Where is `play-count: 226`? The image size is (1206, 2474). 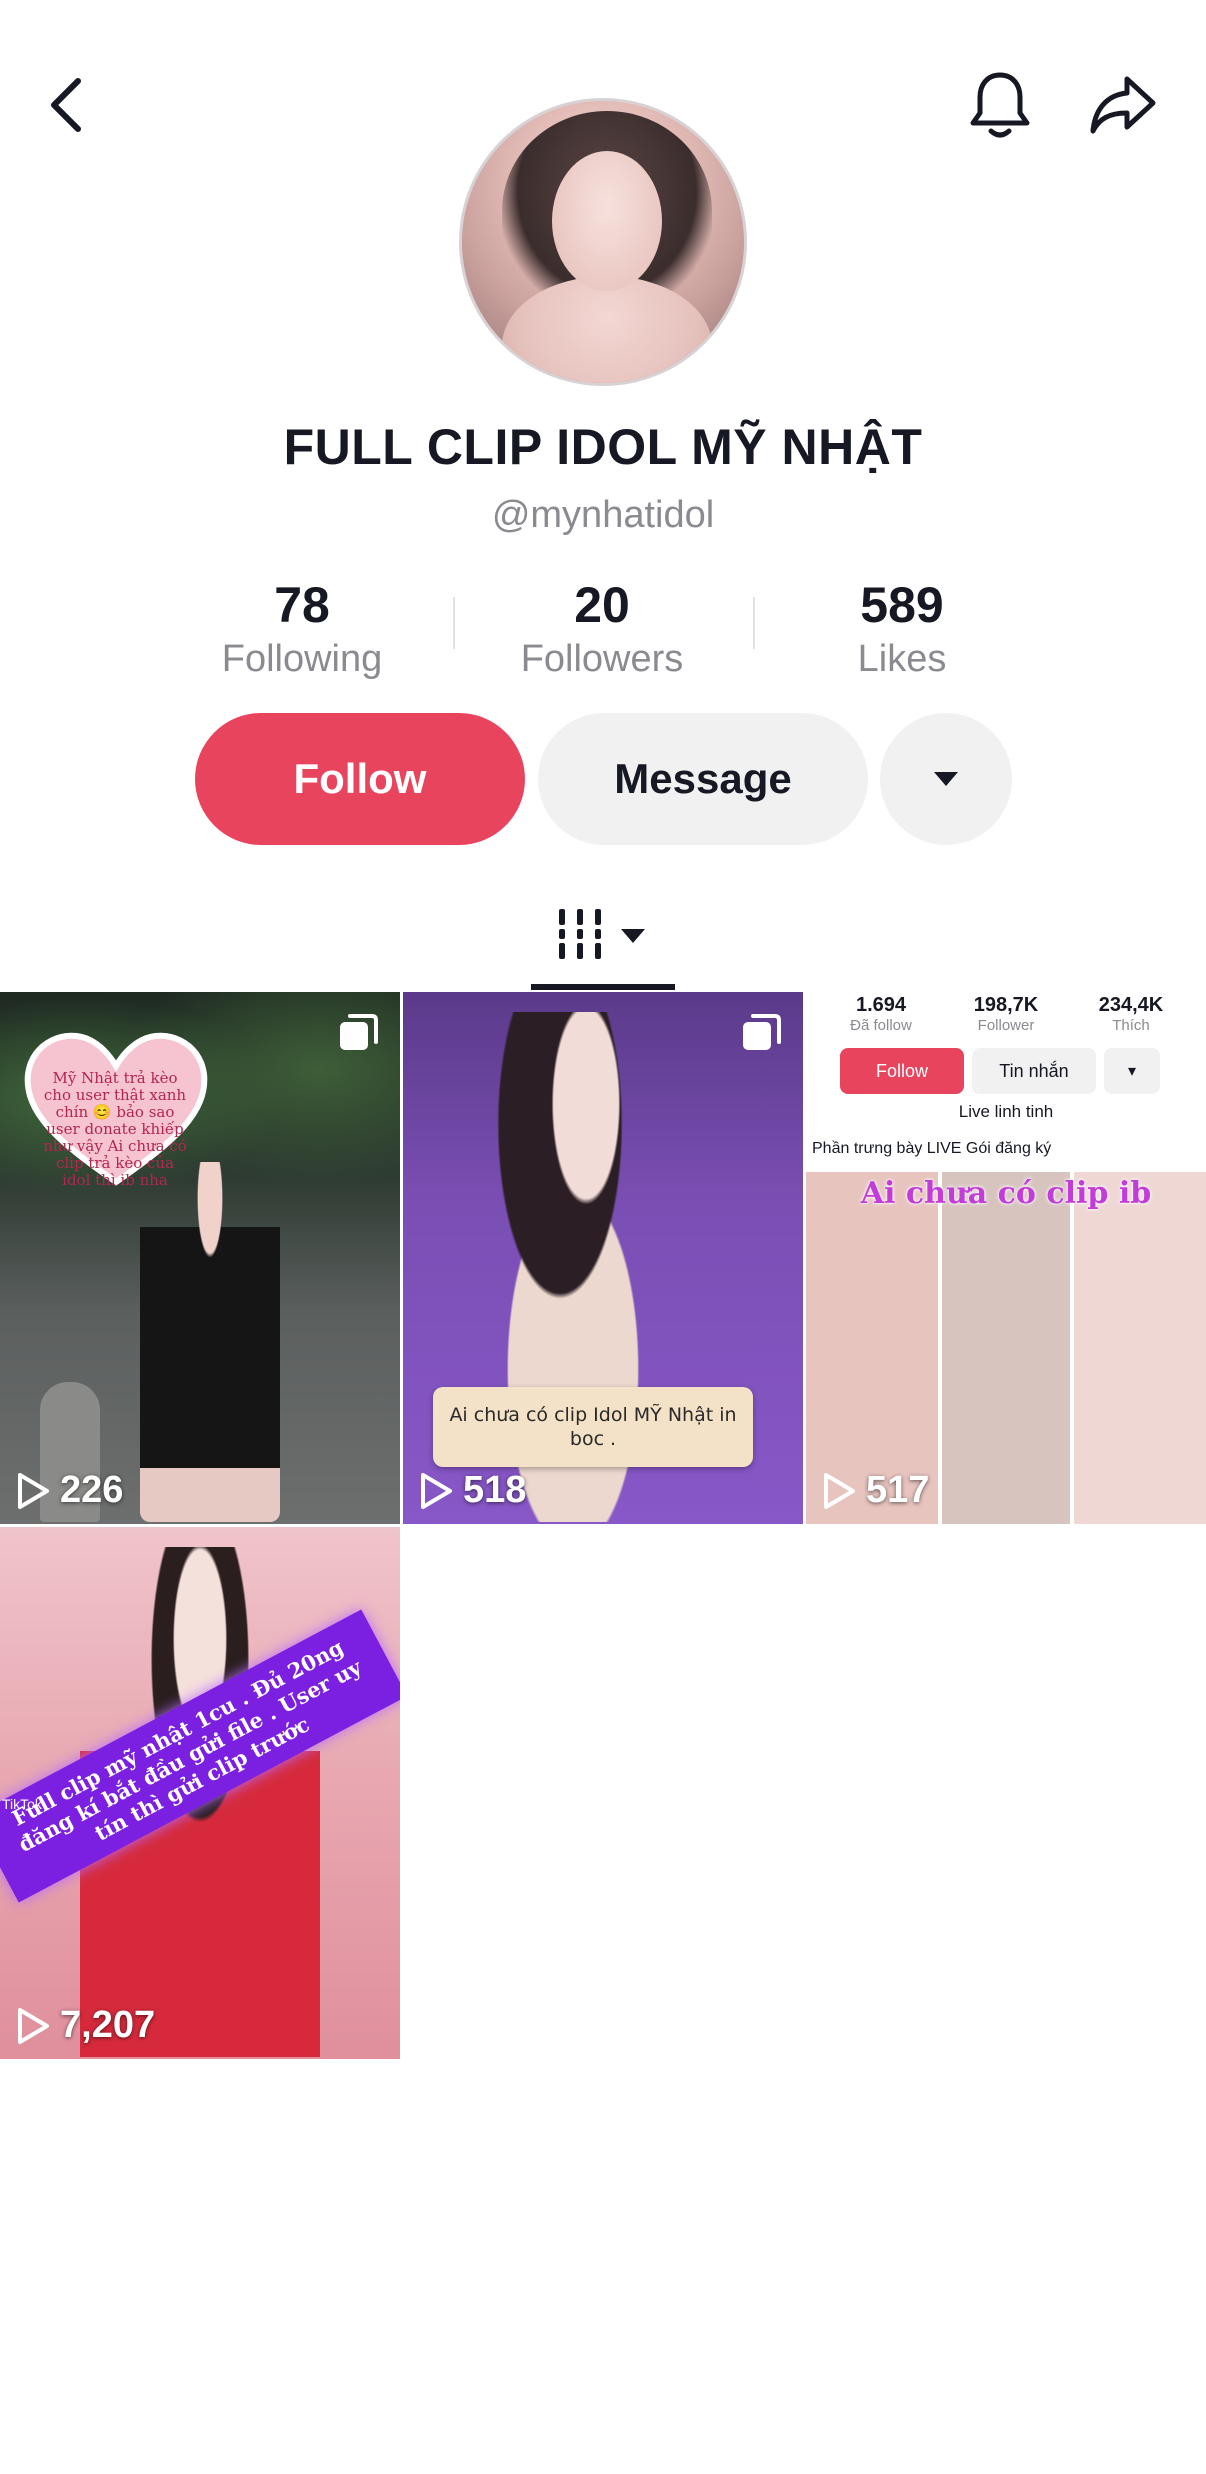
play-count: 226 is located at coordinates (69, 1490).